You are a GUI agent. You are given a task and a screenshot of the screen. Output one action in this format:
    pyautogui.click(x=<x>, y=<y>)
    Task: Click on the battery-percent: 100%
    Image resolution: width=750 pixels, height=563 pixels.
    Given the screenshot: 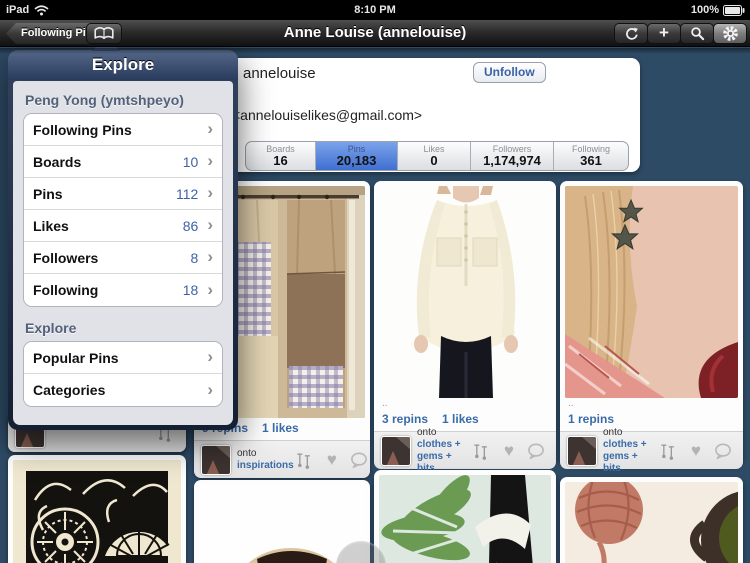 What is the action you would take?
    pyautogui.click(x=704, y=10)
    